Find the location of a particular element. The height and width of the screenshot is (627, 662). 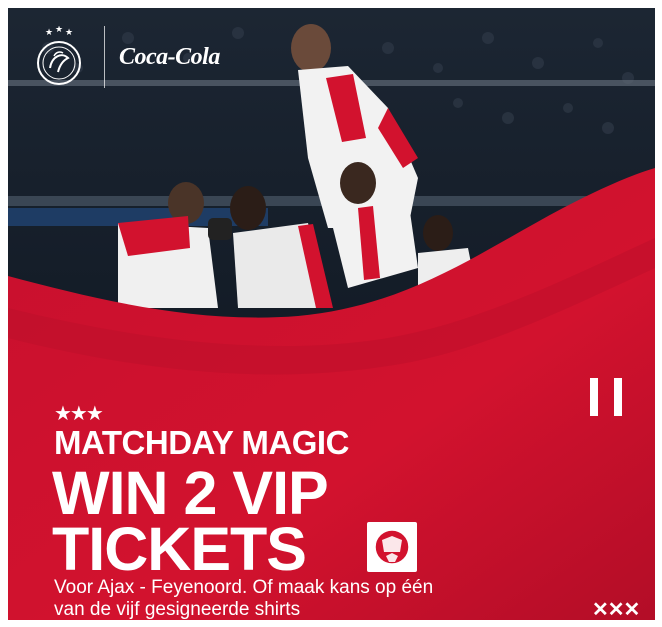

sponsor-logos: ★ ★ ★ Coca-Cola is located at coordinates (125, 57).